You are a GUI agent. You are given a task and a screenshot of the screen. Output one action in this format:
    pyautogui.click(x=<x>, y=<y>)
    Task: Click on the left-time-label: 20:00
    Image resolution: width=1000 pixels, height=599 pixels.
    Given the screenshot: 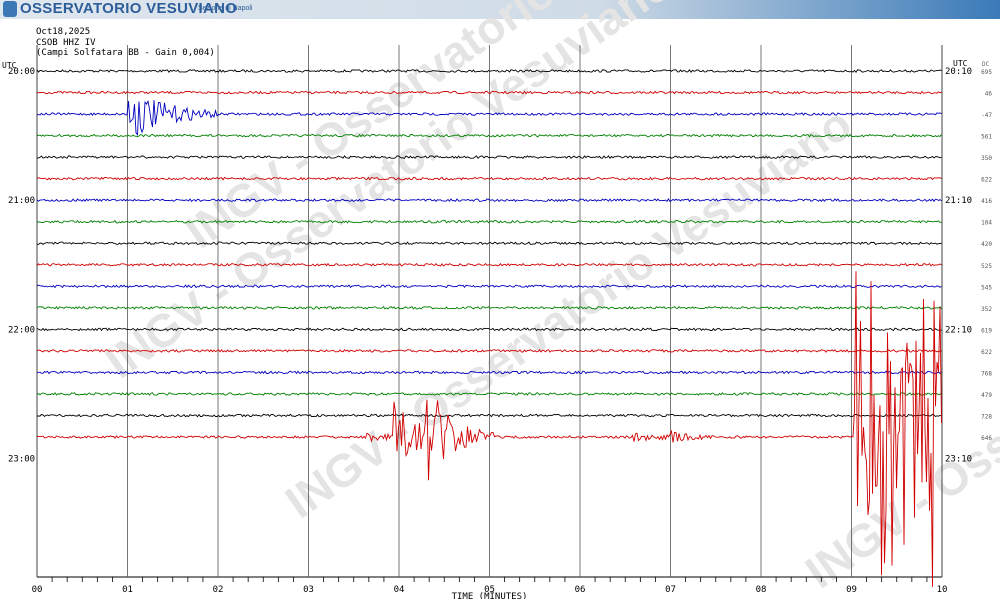 What is the action you would take?
    pyautogui.click(x=21, y=72)
    